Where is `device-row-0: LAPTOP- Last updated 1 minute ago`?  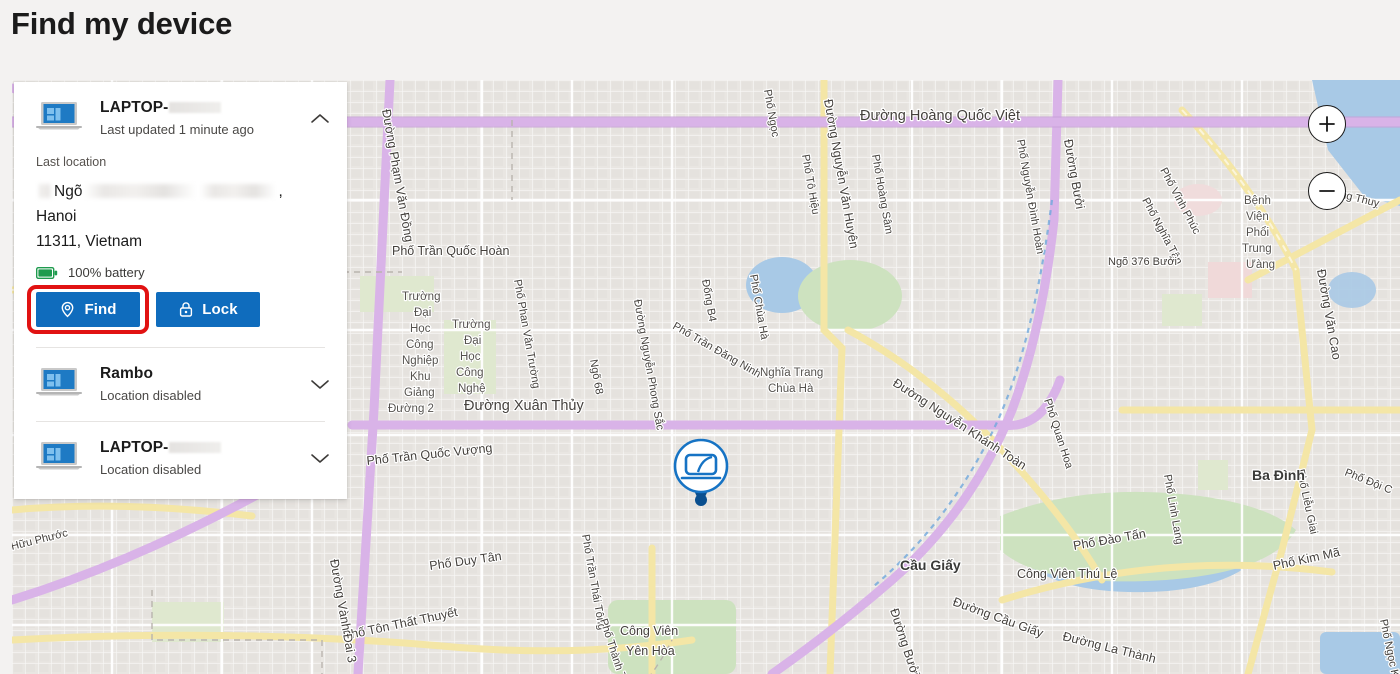
device-row-0: LAPTOP- Last updated 1 minute ago is located at coordinates (180, 118).